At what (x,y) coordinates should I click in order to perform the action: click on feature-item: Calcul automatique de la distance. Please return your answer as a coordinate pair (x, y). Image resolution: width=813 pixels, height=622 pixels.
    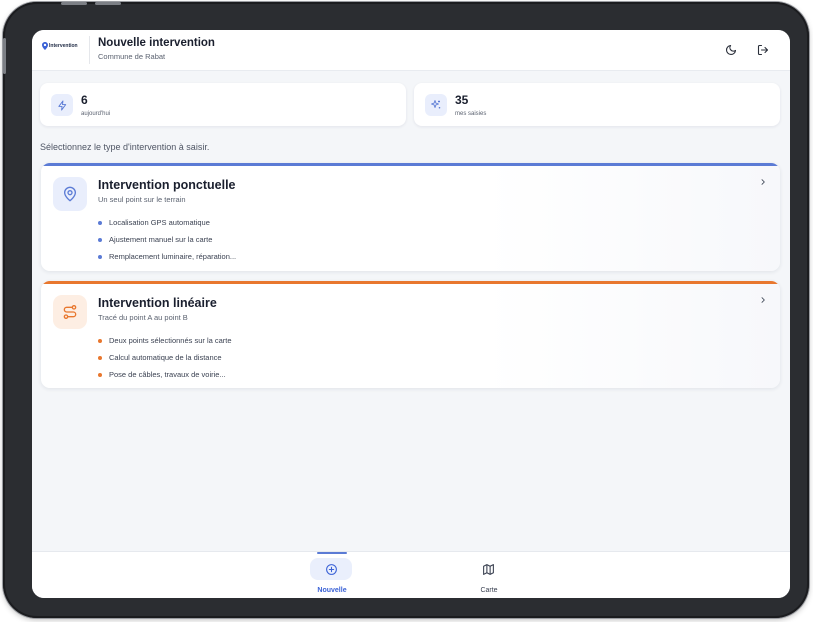
    Looking at the image, I should click on (165, 357).